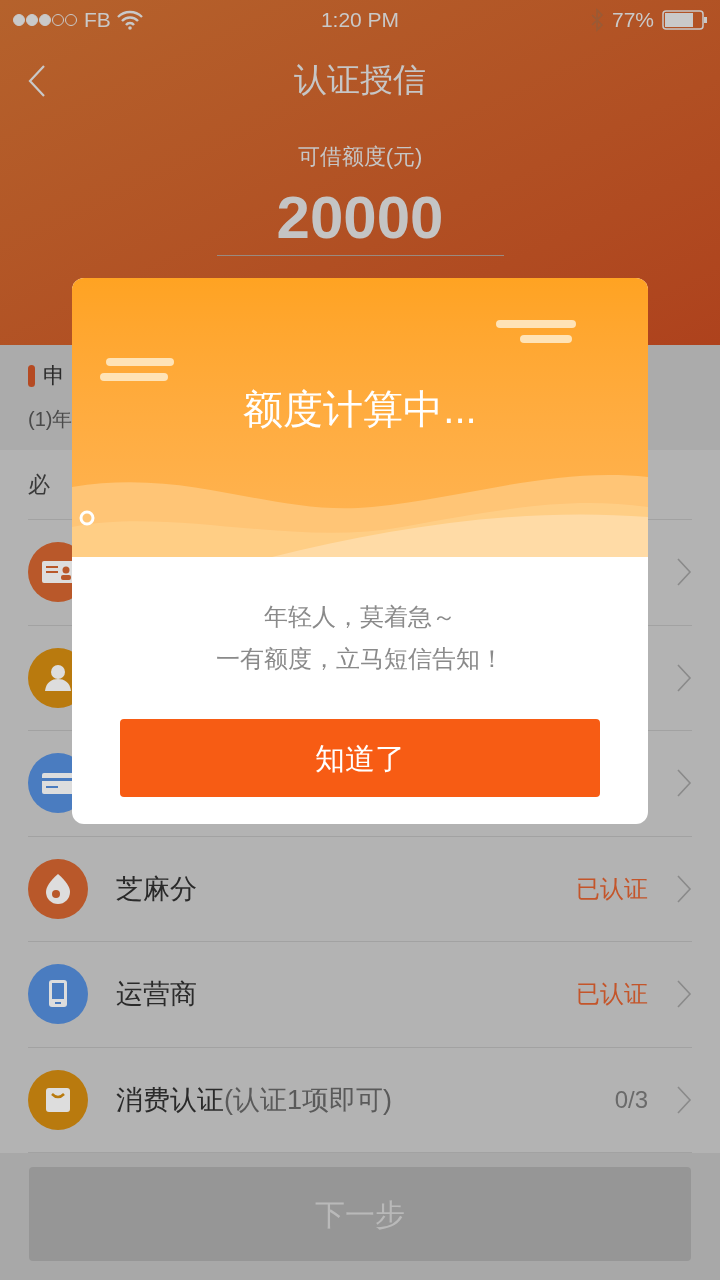 The height and width of the screenshot is (1280, 720). What do you see at coordinates (156, 994) in the screenshot?
I see `row-label: 运营商` at bounding box center [156, 994].